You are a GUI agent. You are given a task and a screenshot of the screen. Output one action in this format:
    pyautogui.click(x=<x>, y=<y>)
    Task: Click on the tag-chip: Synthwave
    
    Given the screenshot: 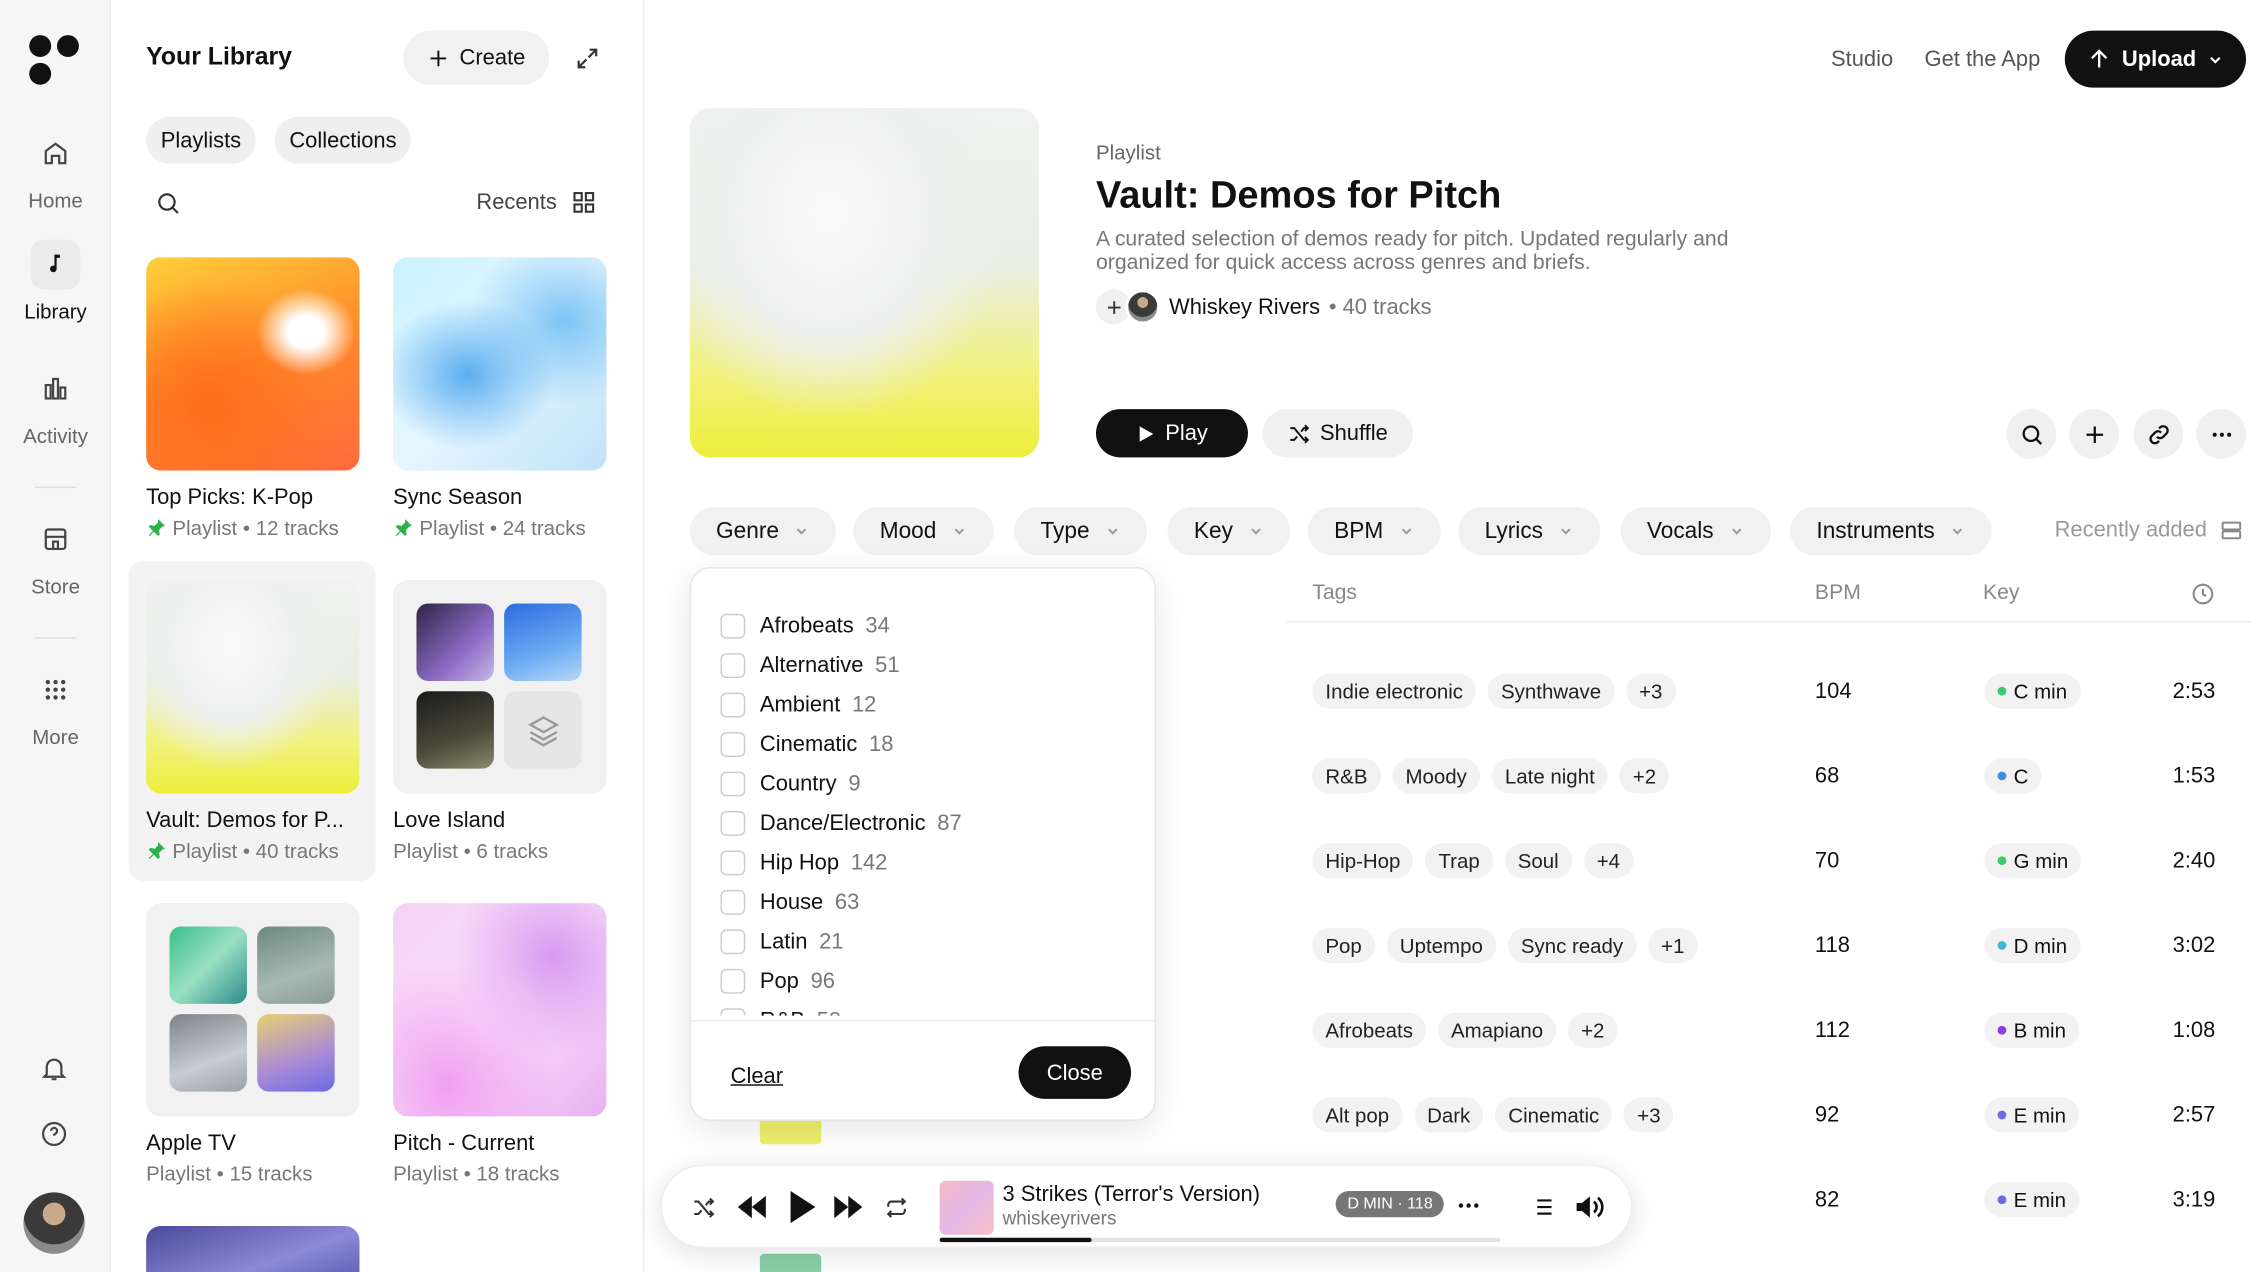 What is the action you would take?
    pyautogui.click(x=1551, y=691)
    